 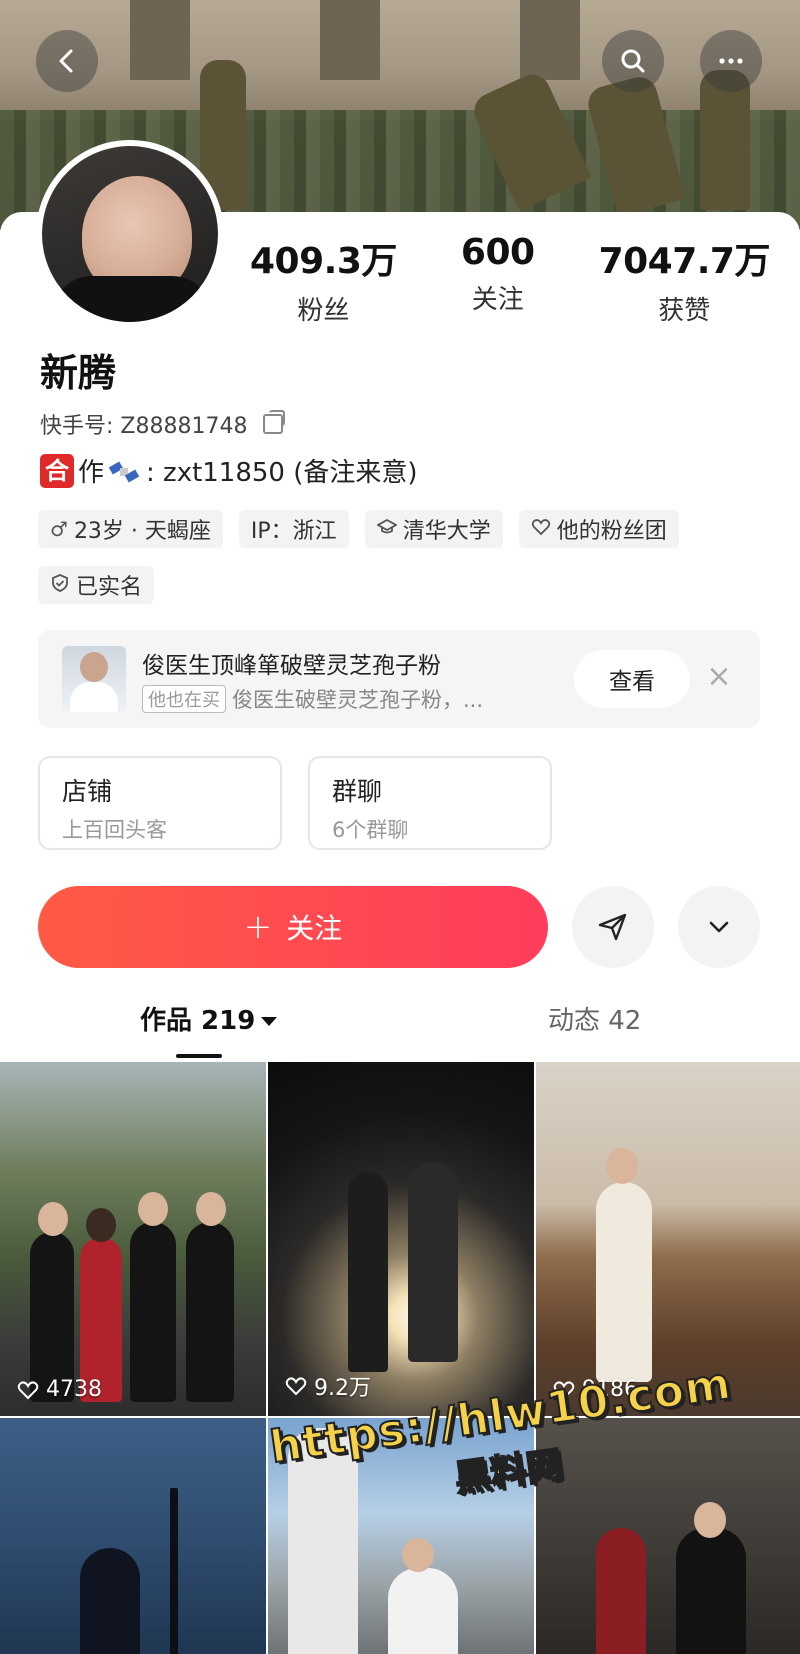 I want to click on more-button, so click(x=731, y=61).